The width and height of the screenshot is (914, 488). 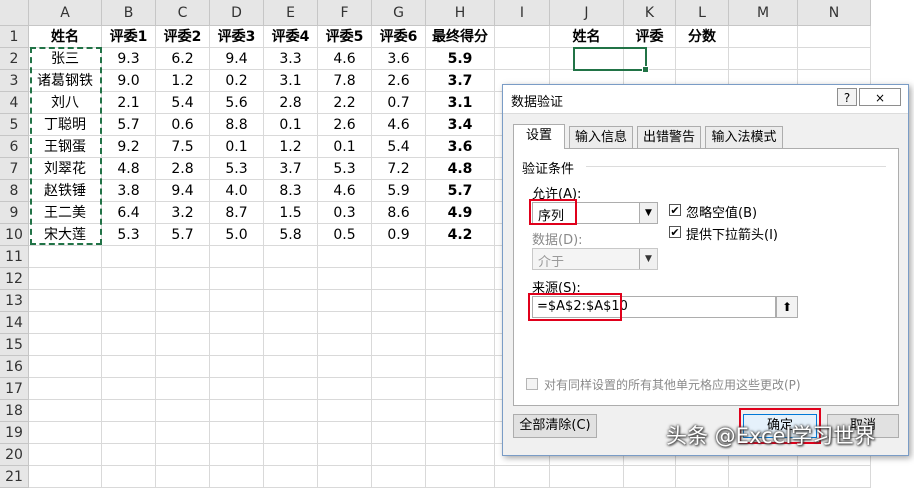 I want to click on data-cell: 0.3, so click(x=345, y=213).